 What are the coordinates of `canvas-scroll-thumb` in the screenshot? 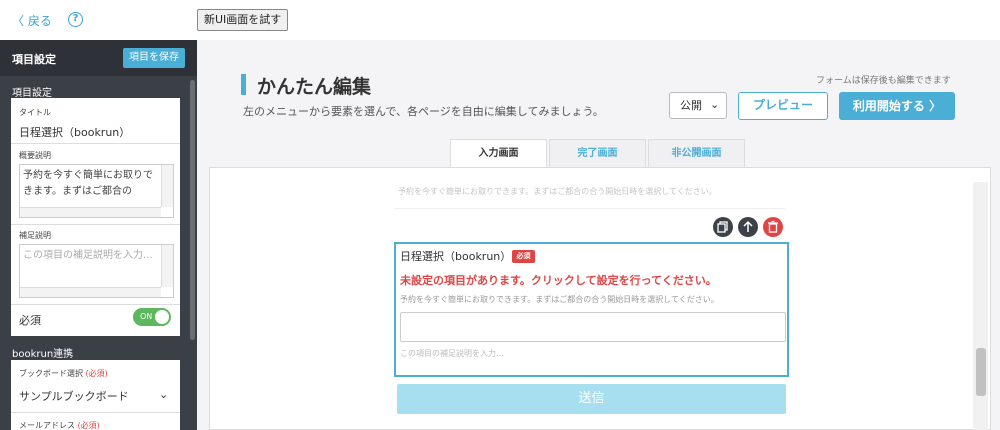 It's located at (981, 372).